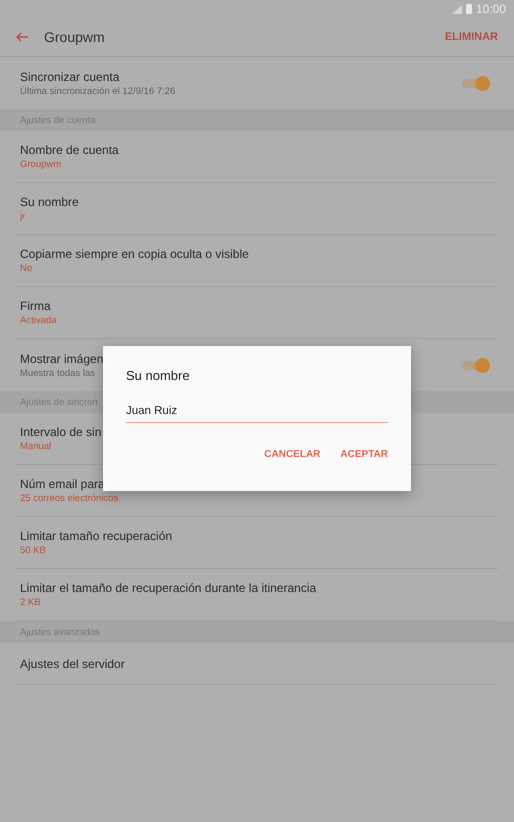  Describe the element at coordinates (23, 216) in the screenshot. I see `setting-value: jr` at that location.